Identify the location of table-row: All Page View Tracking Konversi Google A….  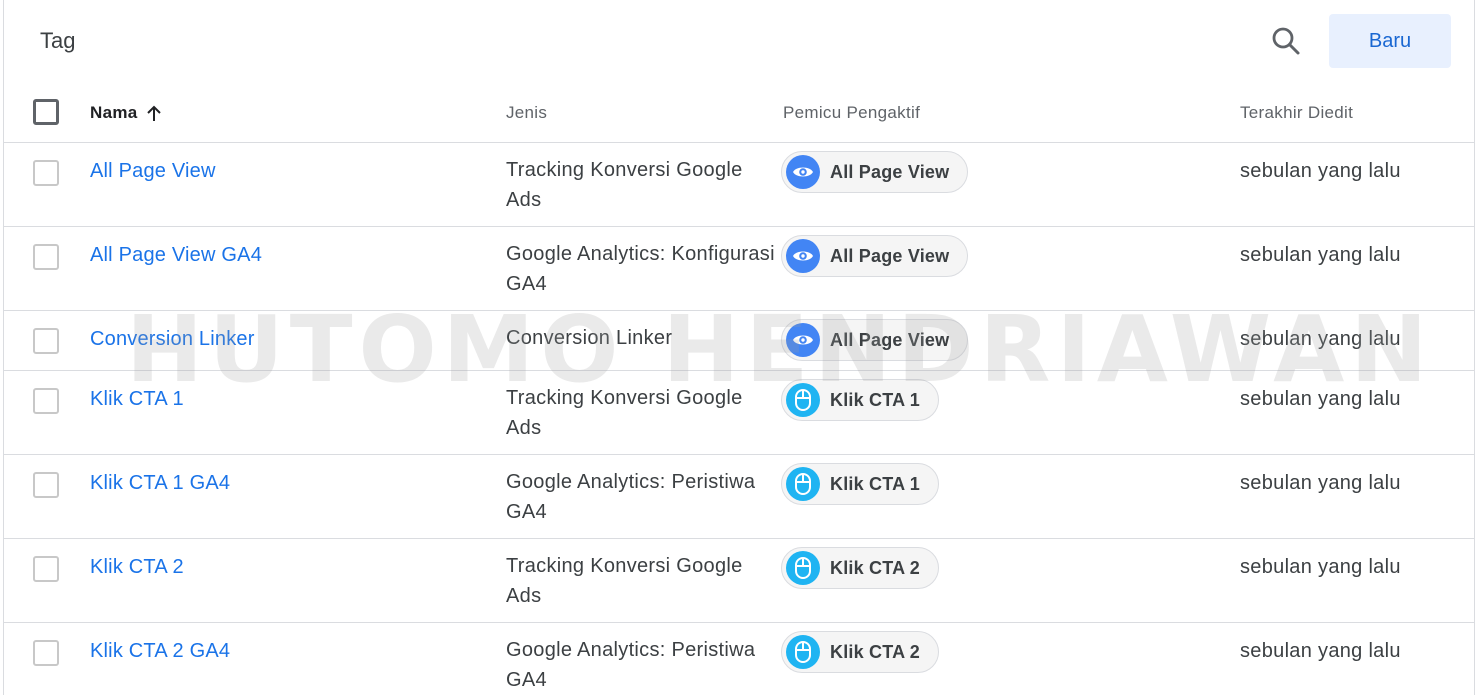
(739, 185).